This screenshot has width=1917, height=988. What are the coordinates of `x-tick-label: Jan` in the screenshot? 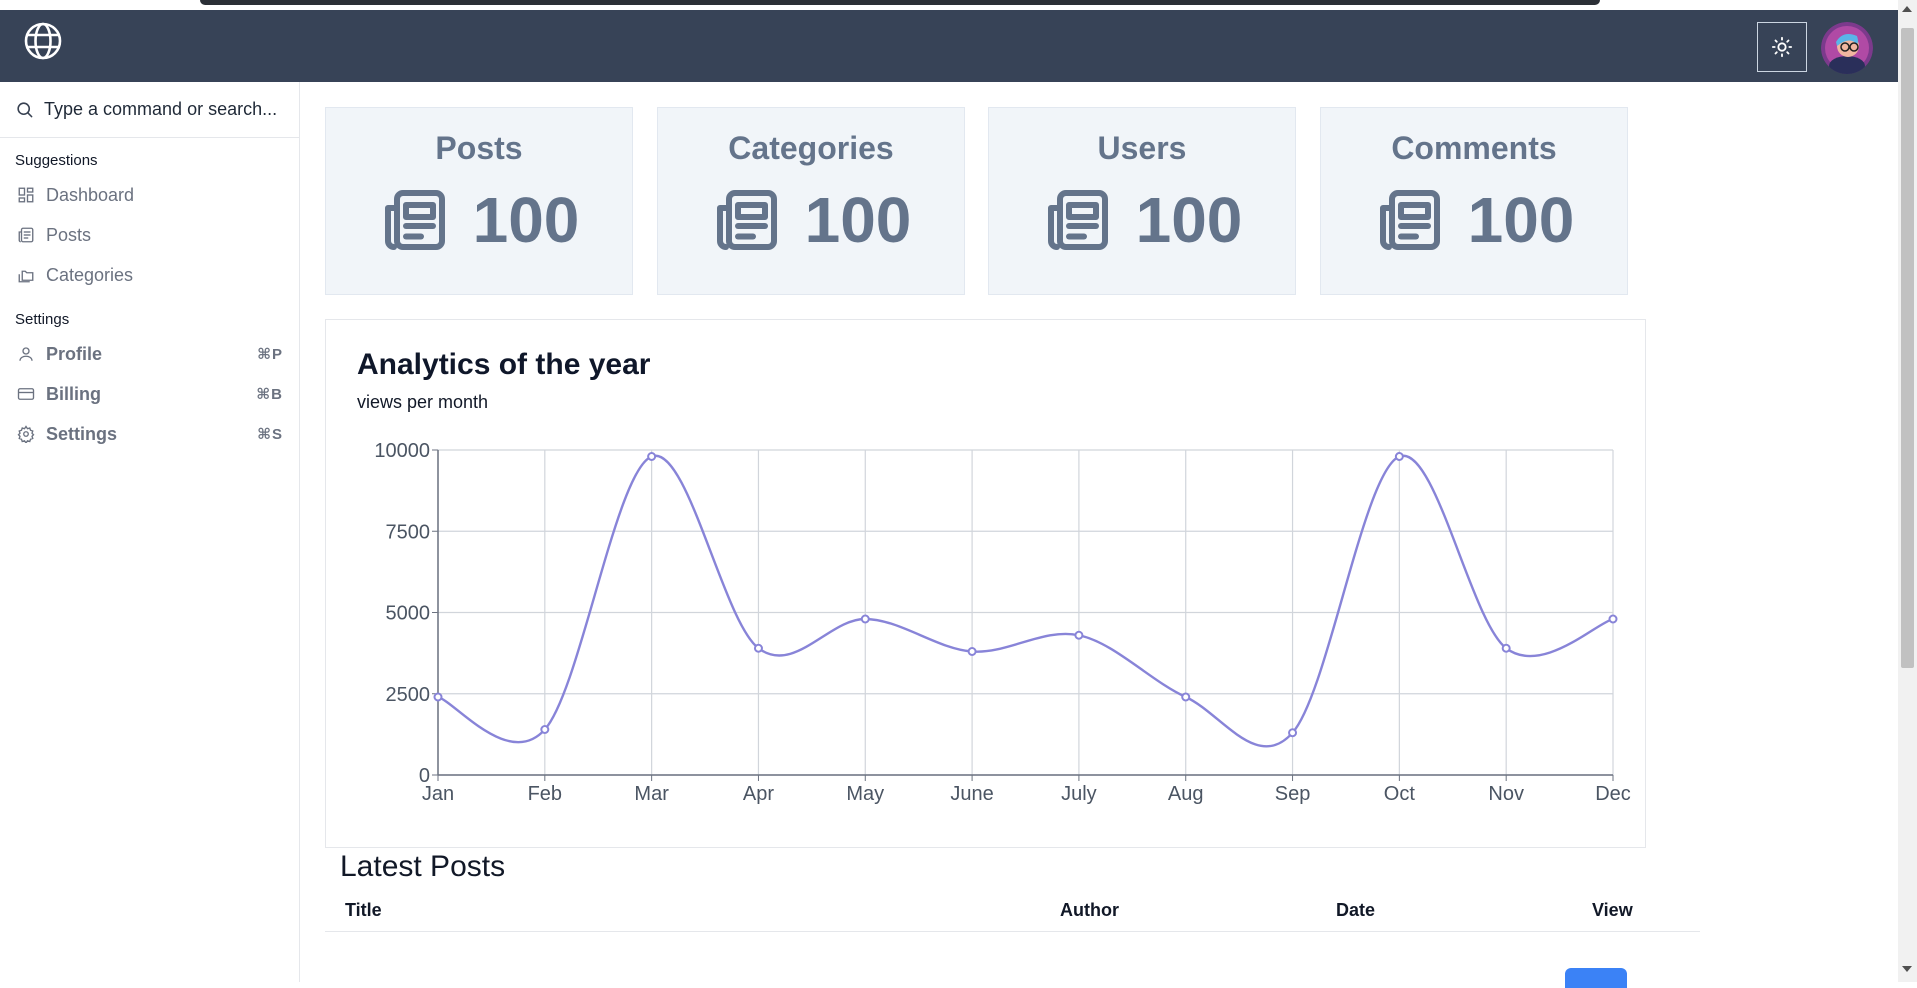 It's located at (438, 794).